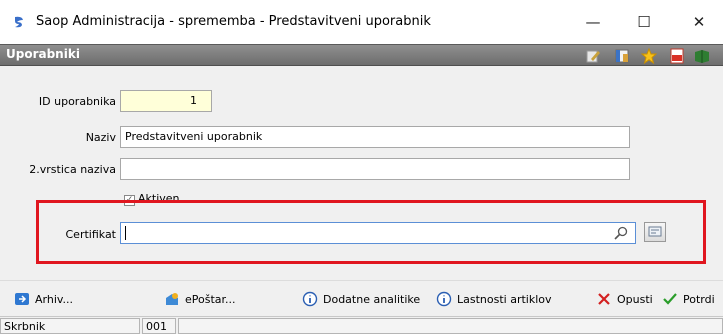  I want to click on text-cursor, so click(125, 233).